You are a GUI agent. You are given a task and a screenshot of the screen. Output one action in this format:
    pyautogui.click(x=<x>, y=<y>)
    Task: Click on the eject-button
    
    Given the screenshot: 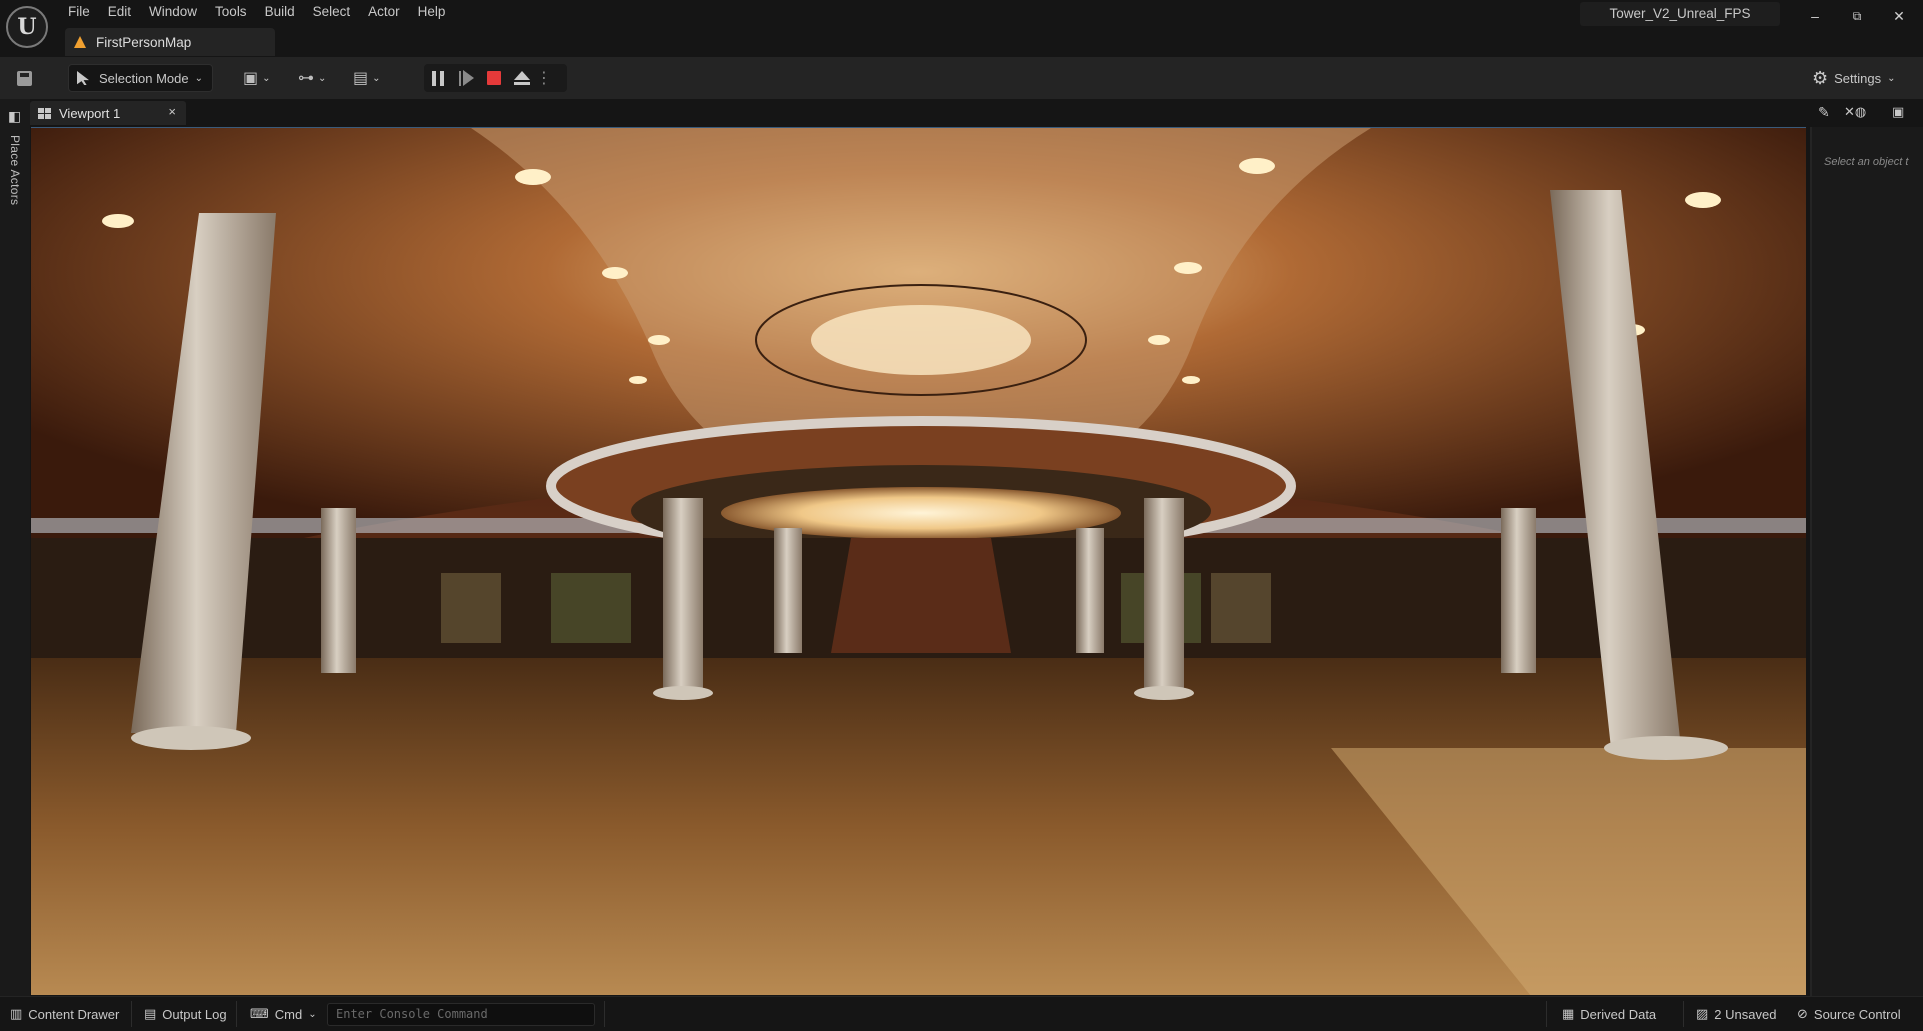 What is the action you would take?
    pyautogui.click(x=522, y=78)
    